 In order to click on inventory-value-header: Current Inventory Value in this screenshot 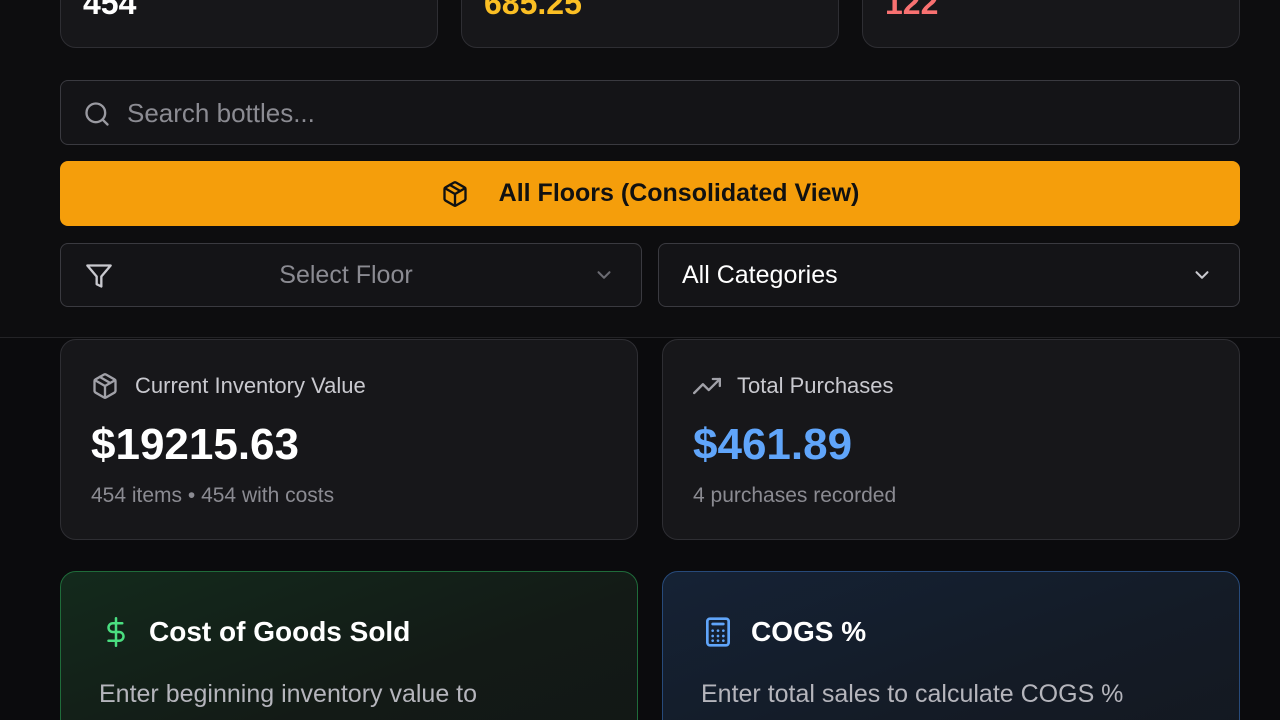, I will do `click(228, 386)`.